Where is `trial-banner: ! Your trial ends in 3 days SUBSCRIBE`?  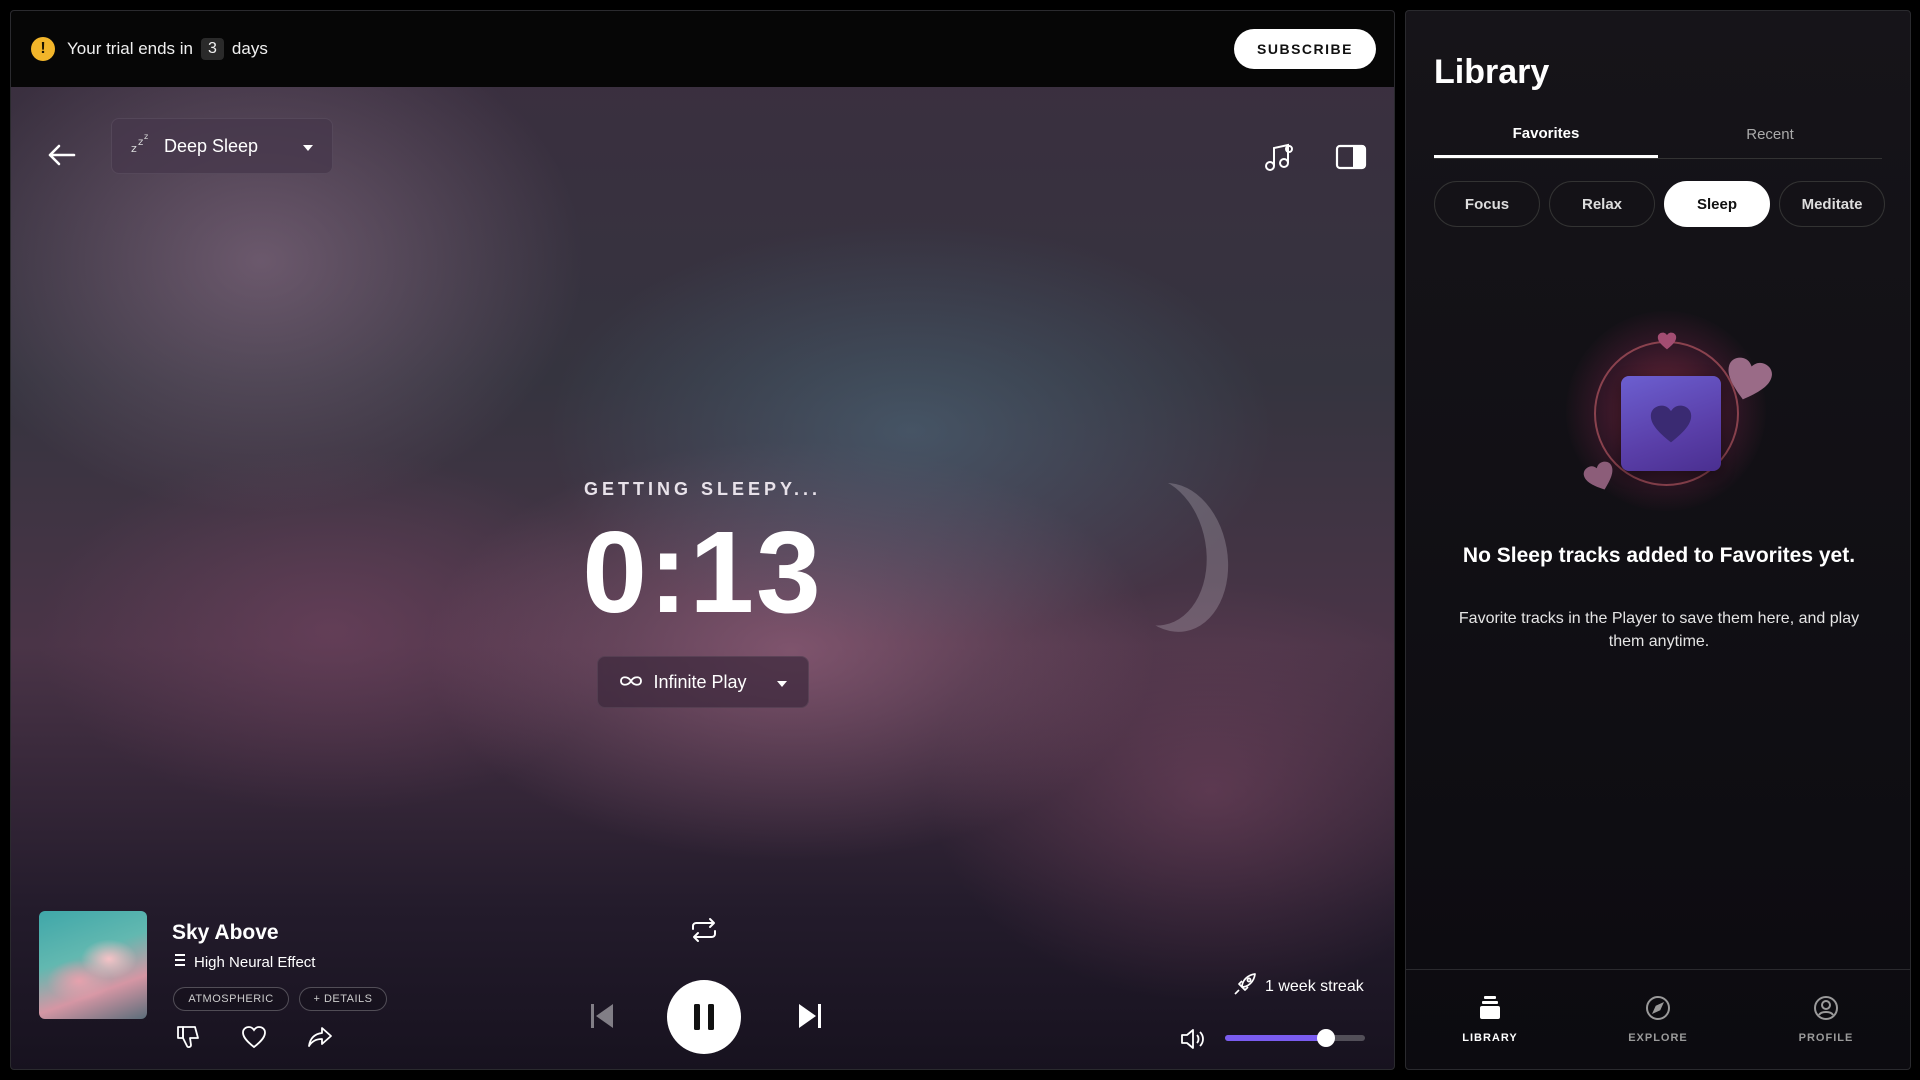 trial-banner: ! Your trial ends in 3 days SUBSCRIBE is located at coordinates (702, 49).